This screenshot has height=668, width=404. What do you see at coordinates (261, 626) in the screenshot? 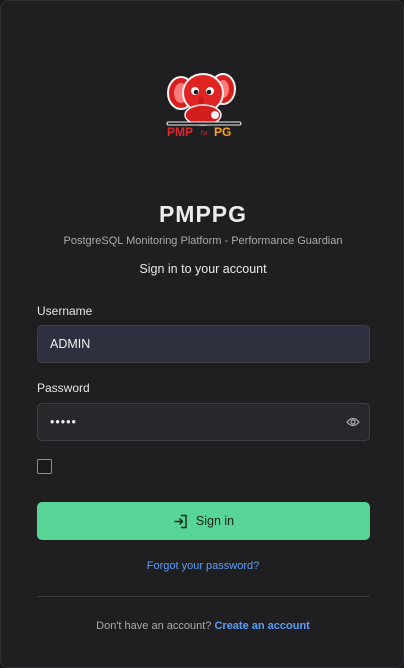
I see `create-account-link: Create an account` at bounding box center [261, 626].